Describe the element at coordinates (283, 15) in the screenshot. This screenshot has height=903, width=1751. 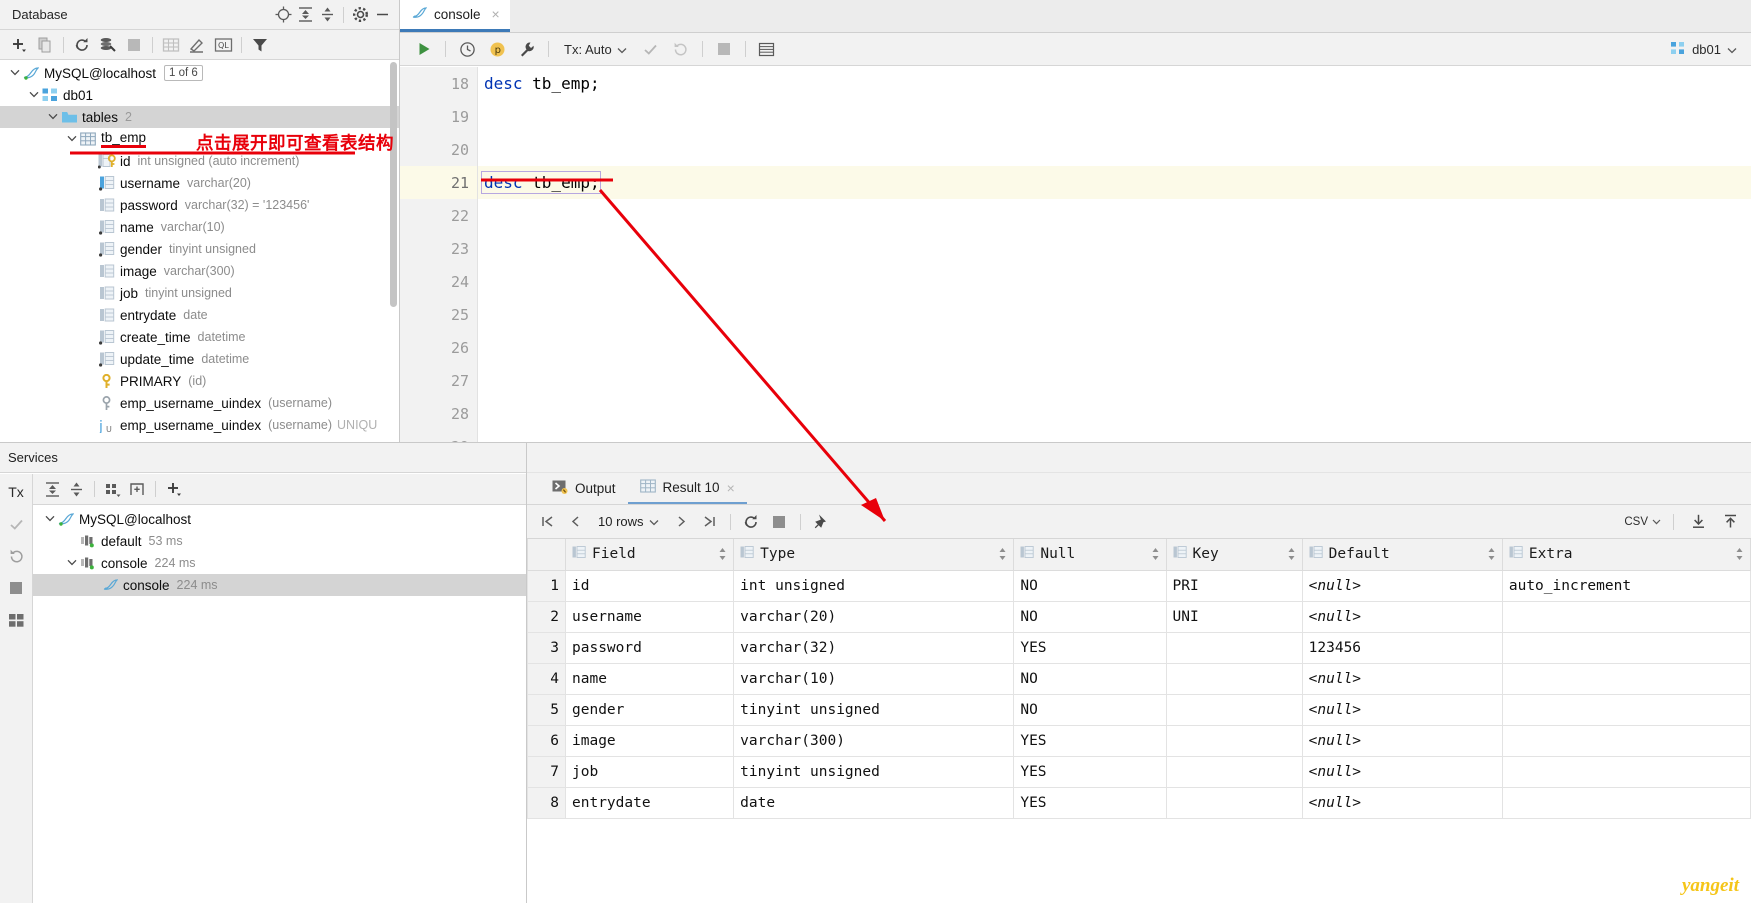
I see `locate-icon` at that location.